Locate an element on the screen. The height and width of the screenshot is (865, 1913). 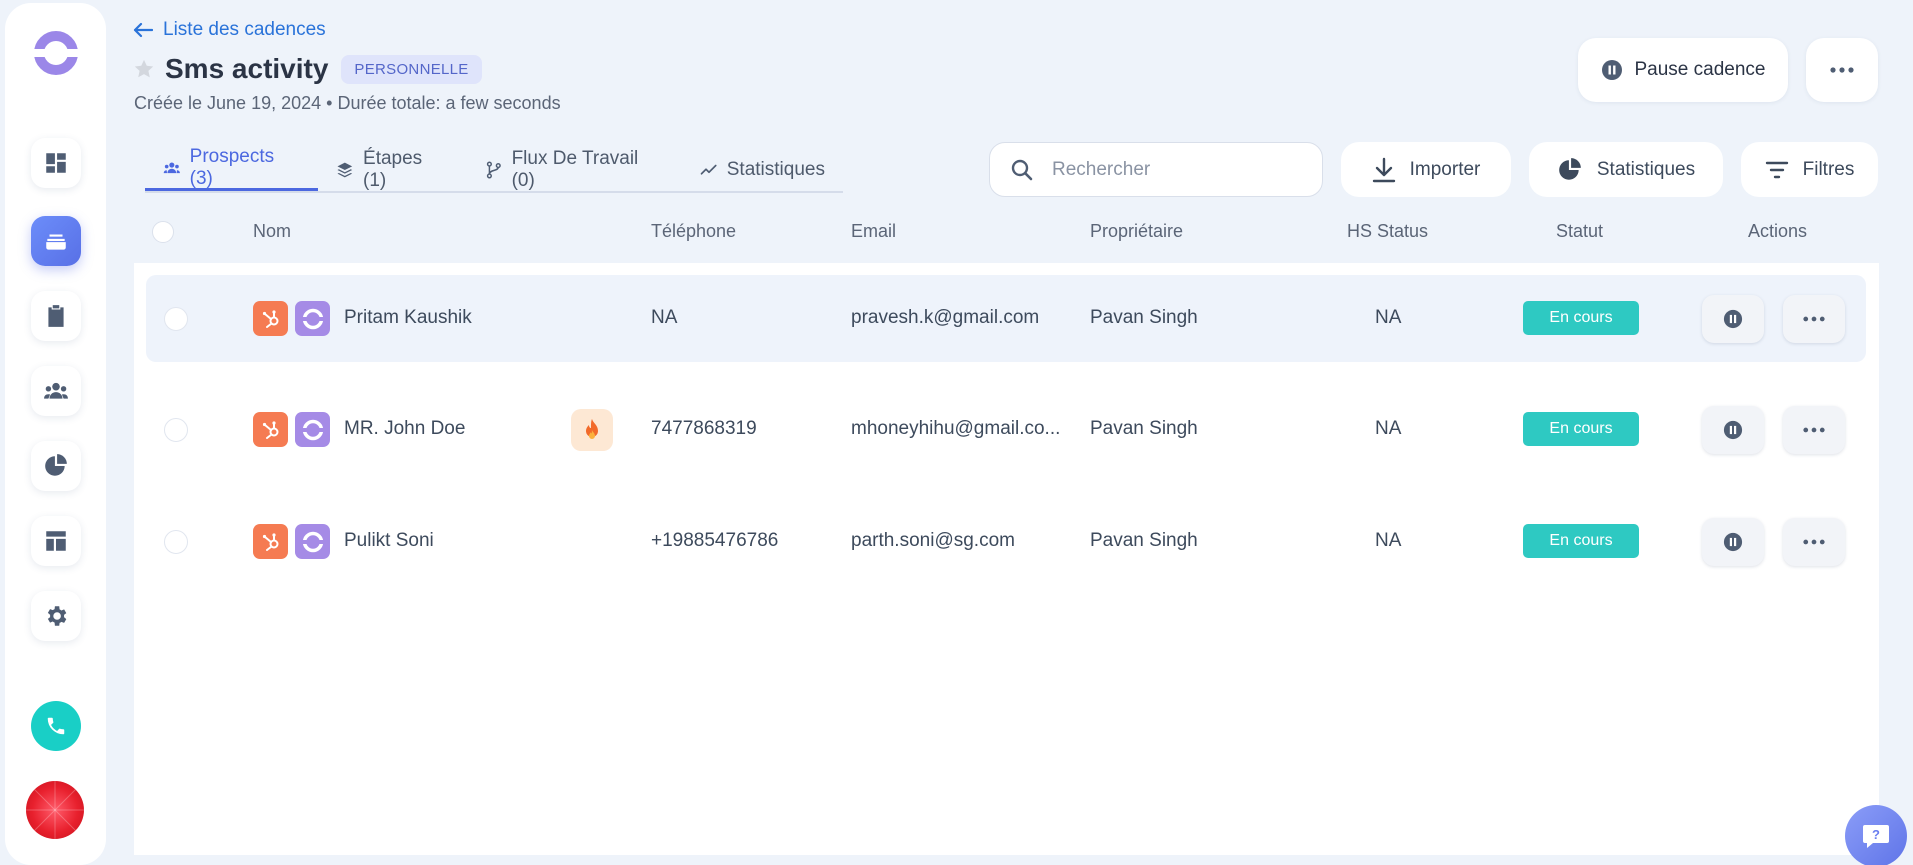
created-date: Créée le June 19, 2024 is located at coordinates (228, 103).